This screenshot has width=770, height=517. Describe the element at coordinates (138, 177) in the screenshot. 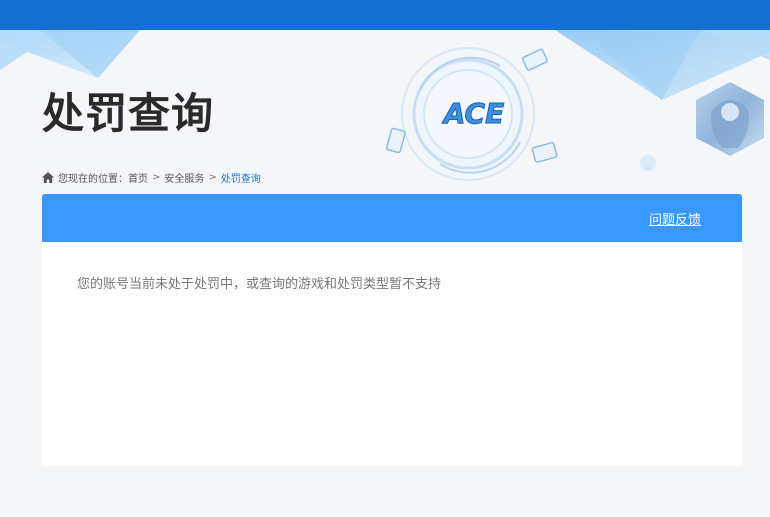

I see `breadcrumb-home: 首页` at that location.